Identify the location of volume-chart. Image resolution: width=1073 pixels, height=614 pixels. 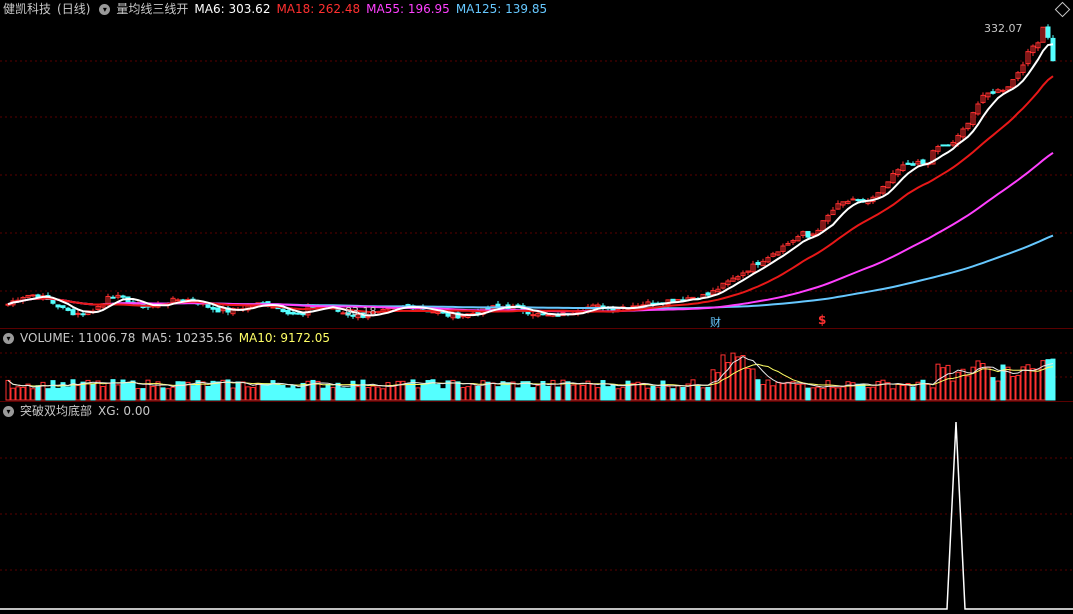
(536, 365).